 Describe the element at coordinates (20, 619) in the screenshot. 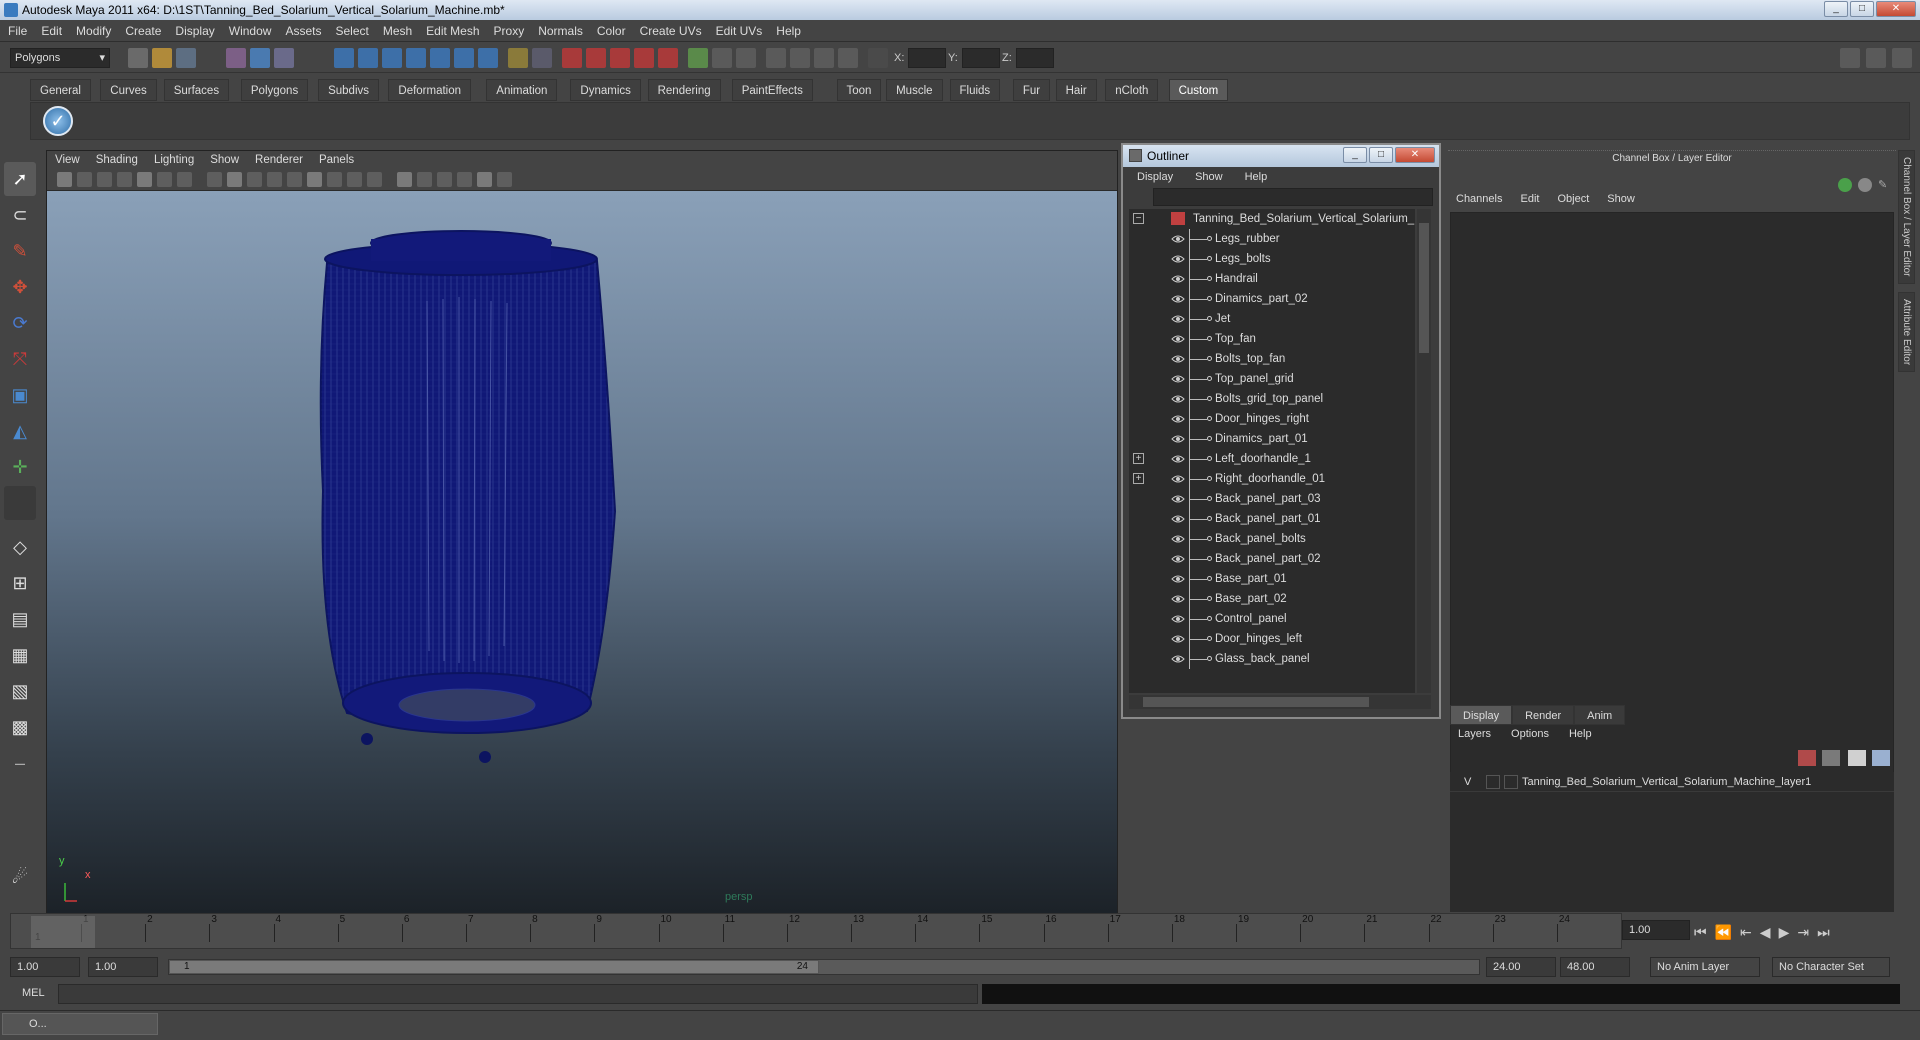

I see `persp-outliner-layout-icon: ▤` at that location.